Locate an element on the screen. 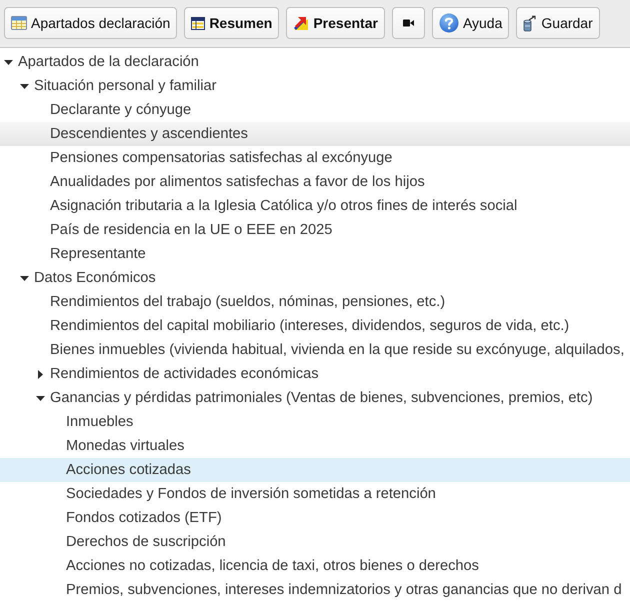 This screenshot has height=605, width=630. video-button is located at coordinates (408, 23).